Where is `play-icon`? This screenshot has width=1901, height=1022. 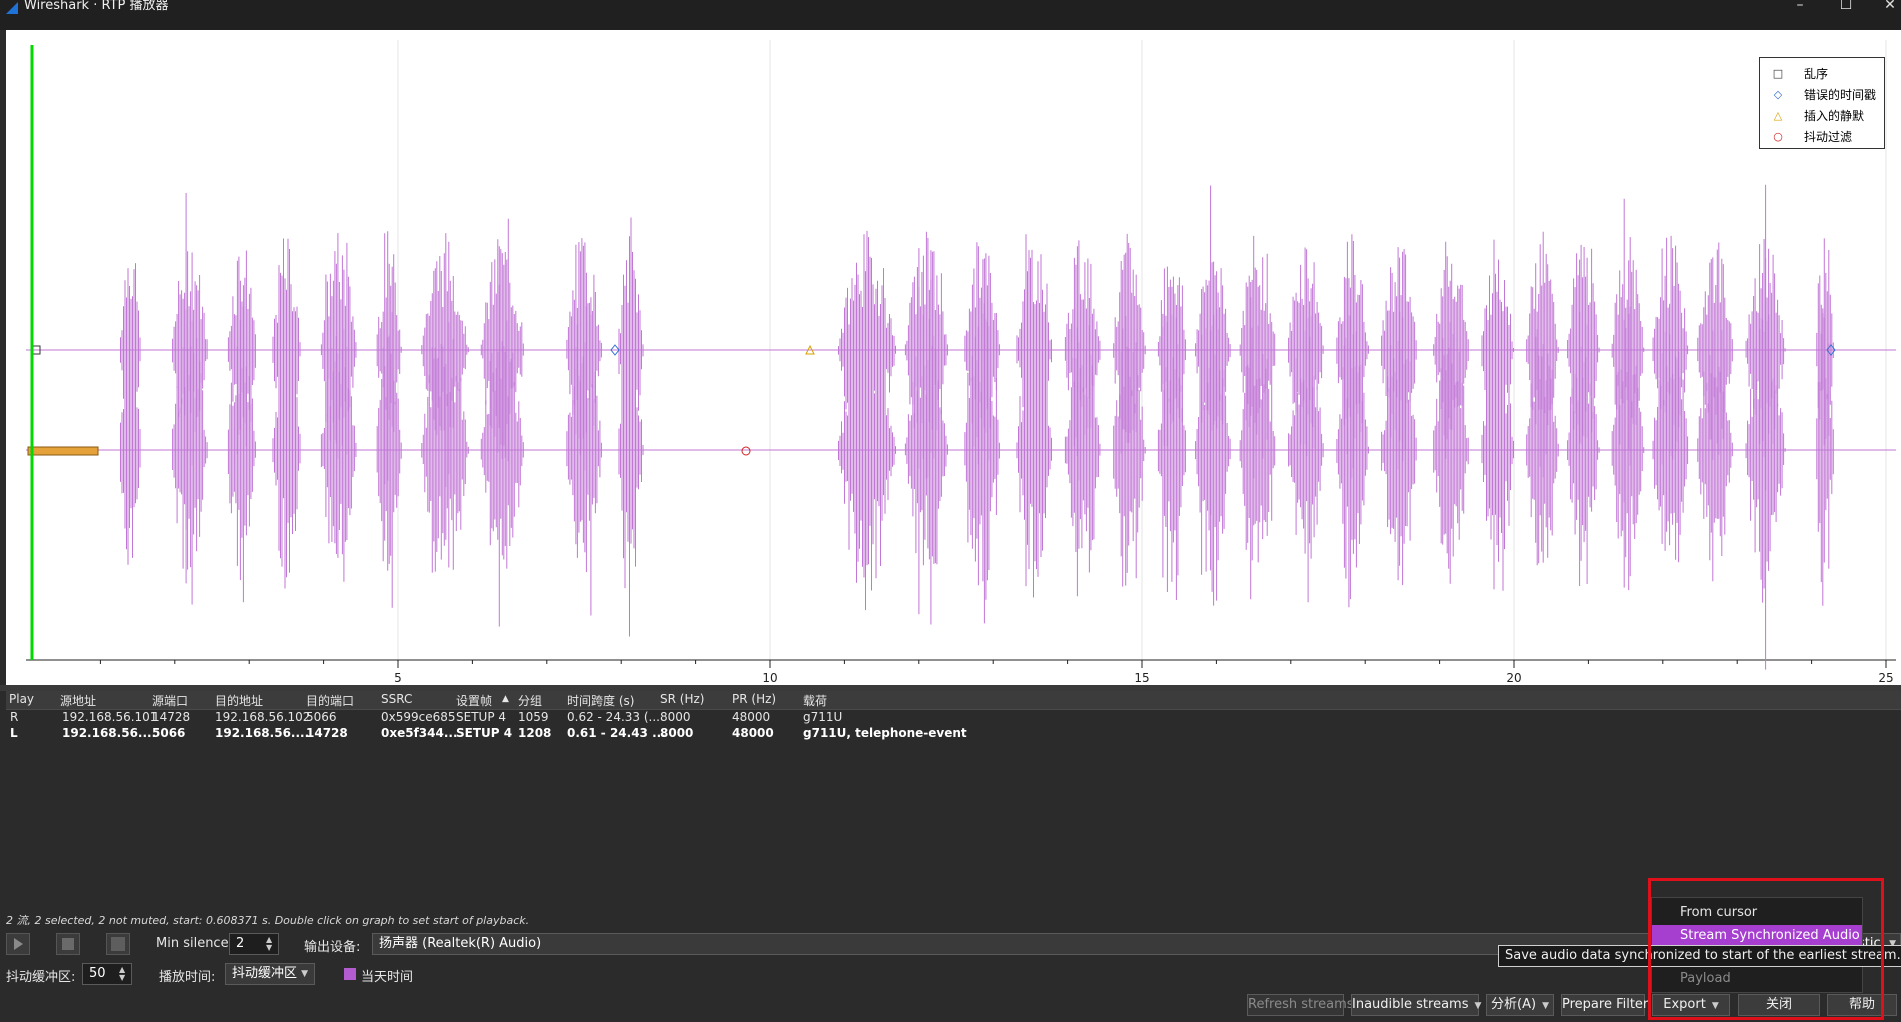 play-icon is located at coordinates (18, 944).